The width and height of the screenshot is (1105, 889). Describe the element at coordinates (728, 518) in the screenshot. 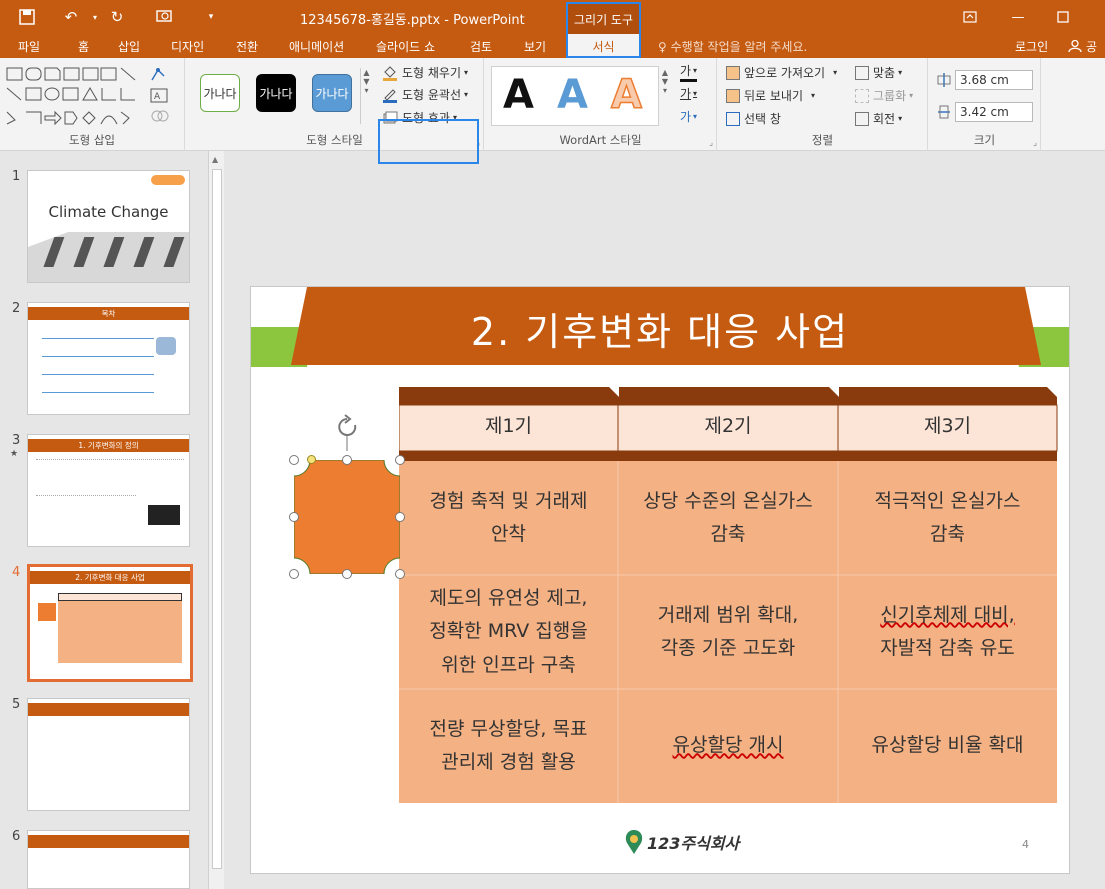

I see `table-cell: 상당 수준의 온실가스 감축` at that location.